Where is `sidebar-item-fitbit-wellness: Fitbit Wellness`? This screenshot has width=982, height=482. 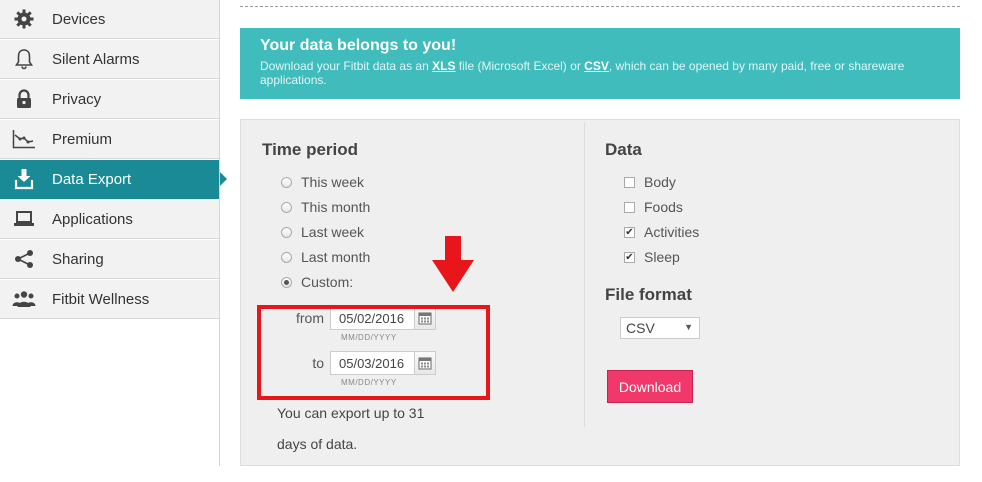
sidebar-item-fitbit-wellness: Fitbit Wellness is located at coordinates (109, 299).